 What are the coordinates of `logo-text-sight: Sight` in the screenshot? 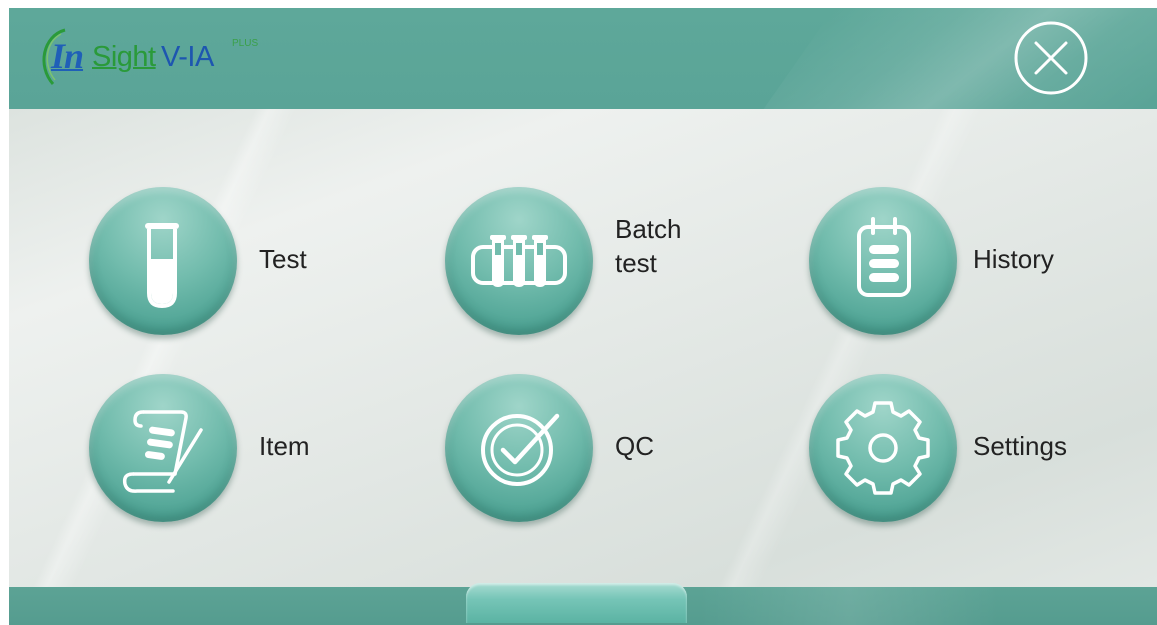 It's located at (124, 57).